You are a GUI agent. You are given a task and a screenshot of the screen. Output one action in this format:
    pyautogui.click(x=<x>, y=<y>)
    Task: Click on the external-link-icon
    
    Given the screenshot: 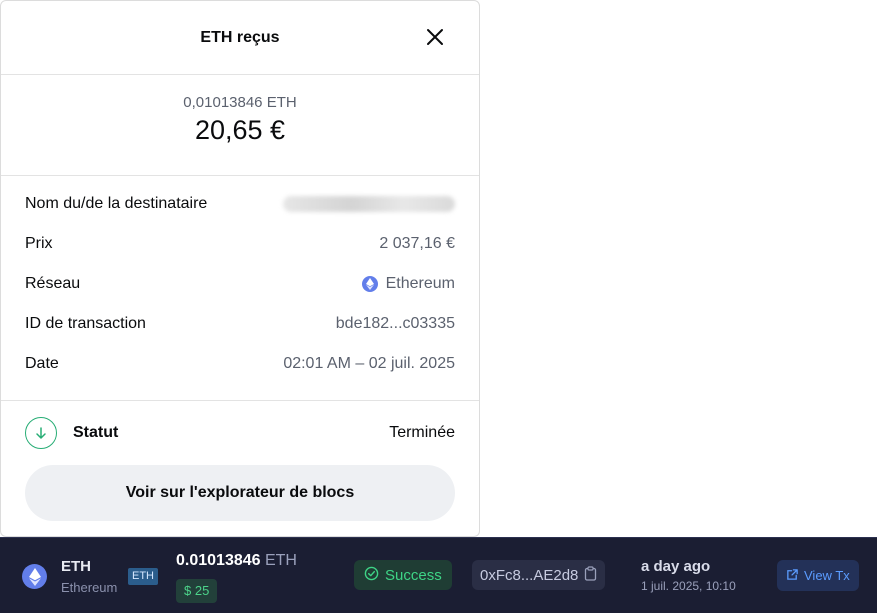 What is the action you would take?
    pyautogui.click(x=792, y=576)
    